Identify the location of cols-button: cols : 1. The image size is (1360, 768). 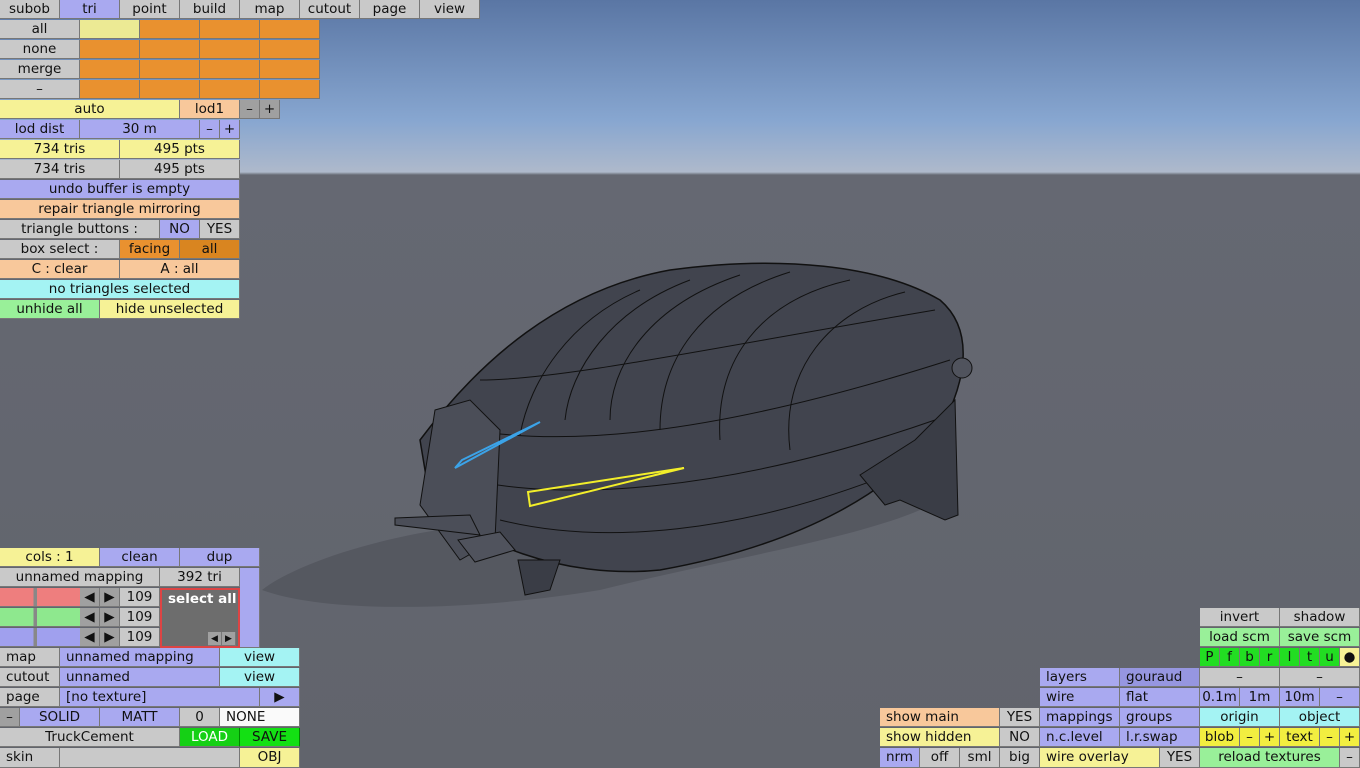
(50, 557).